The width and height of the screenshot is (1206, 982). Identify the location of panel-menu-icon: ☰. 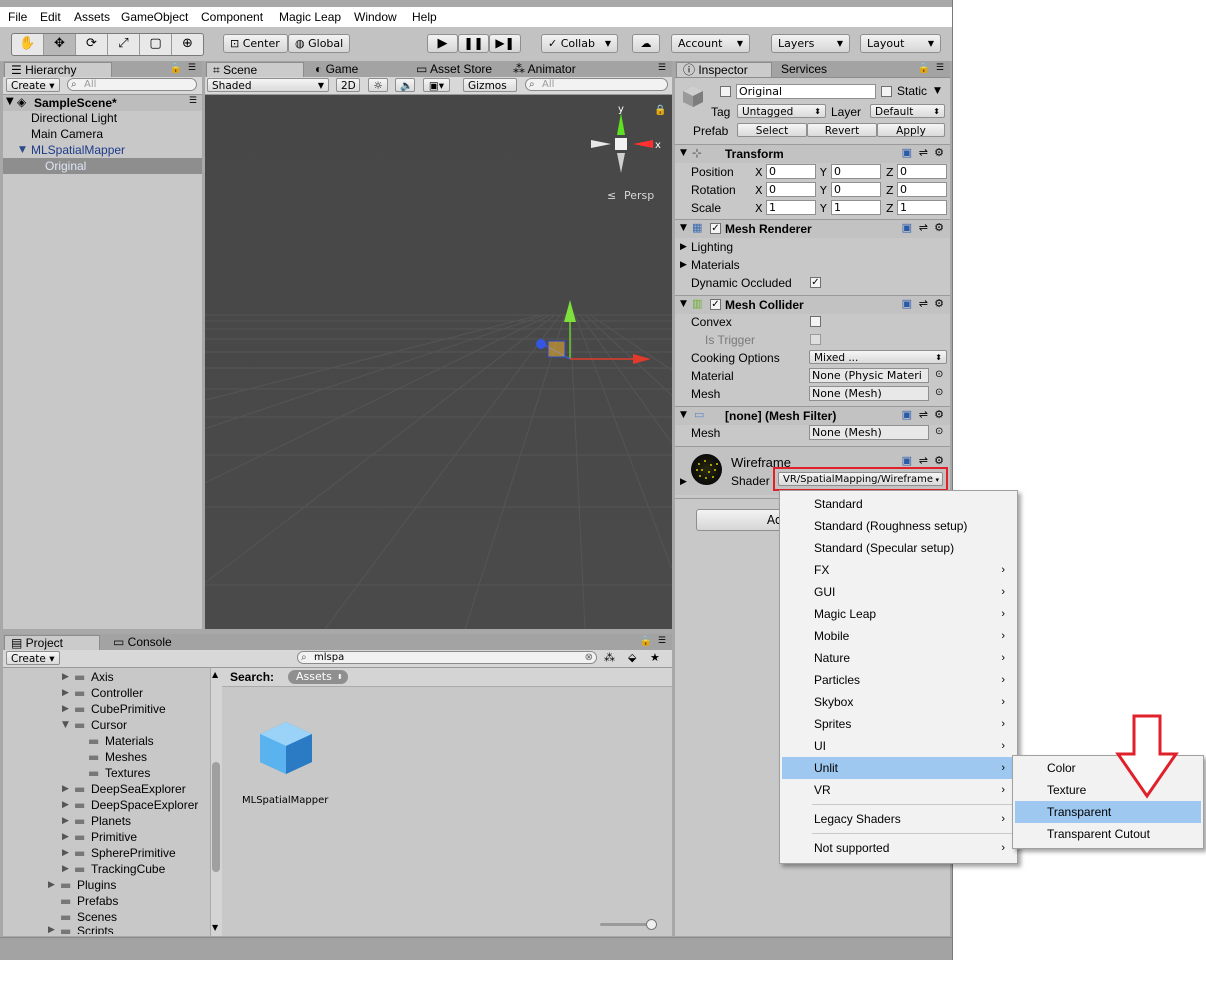
(662, 641).